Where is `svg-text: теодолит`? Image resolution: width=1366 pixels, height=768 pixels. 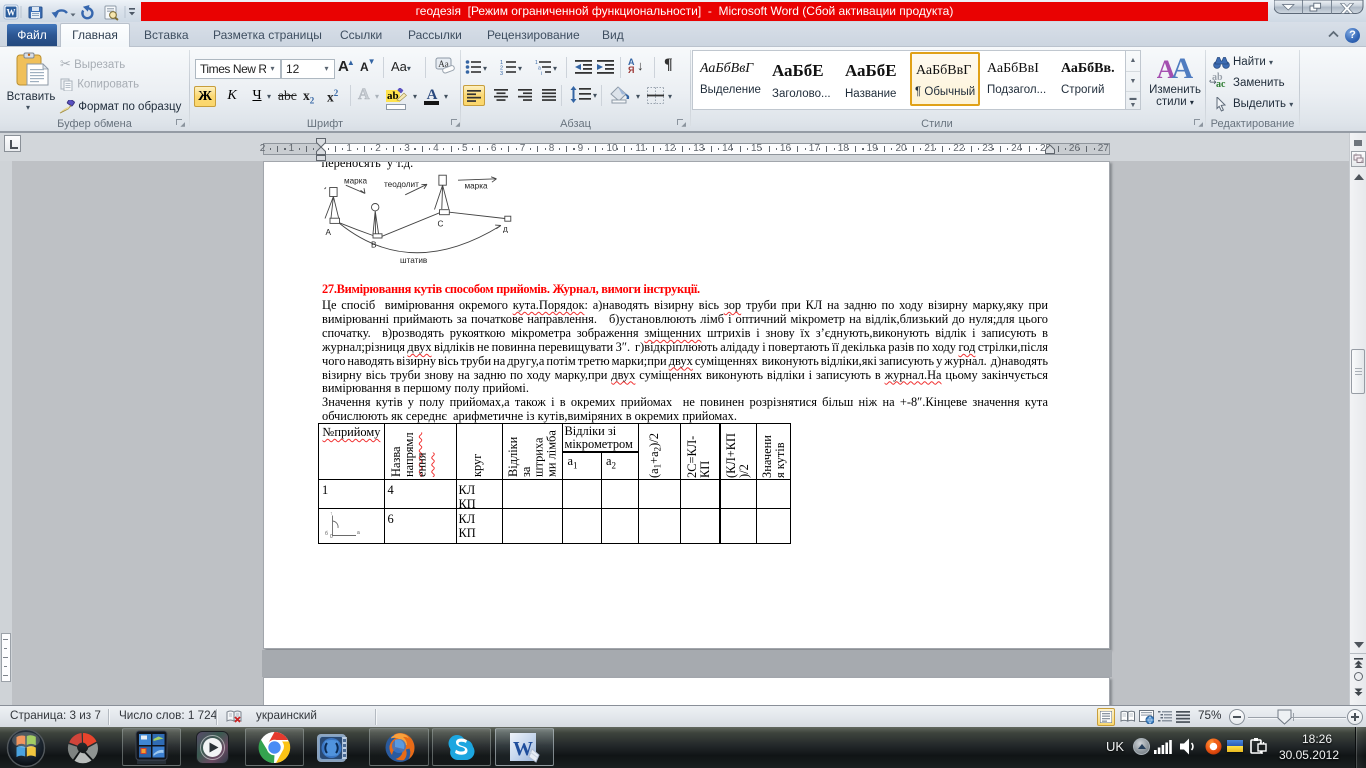
svg-text: теодолит is located at coordinates (401, 184).